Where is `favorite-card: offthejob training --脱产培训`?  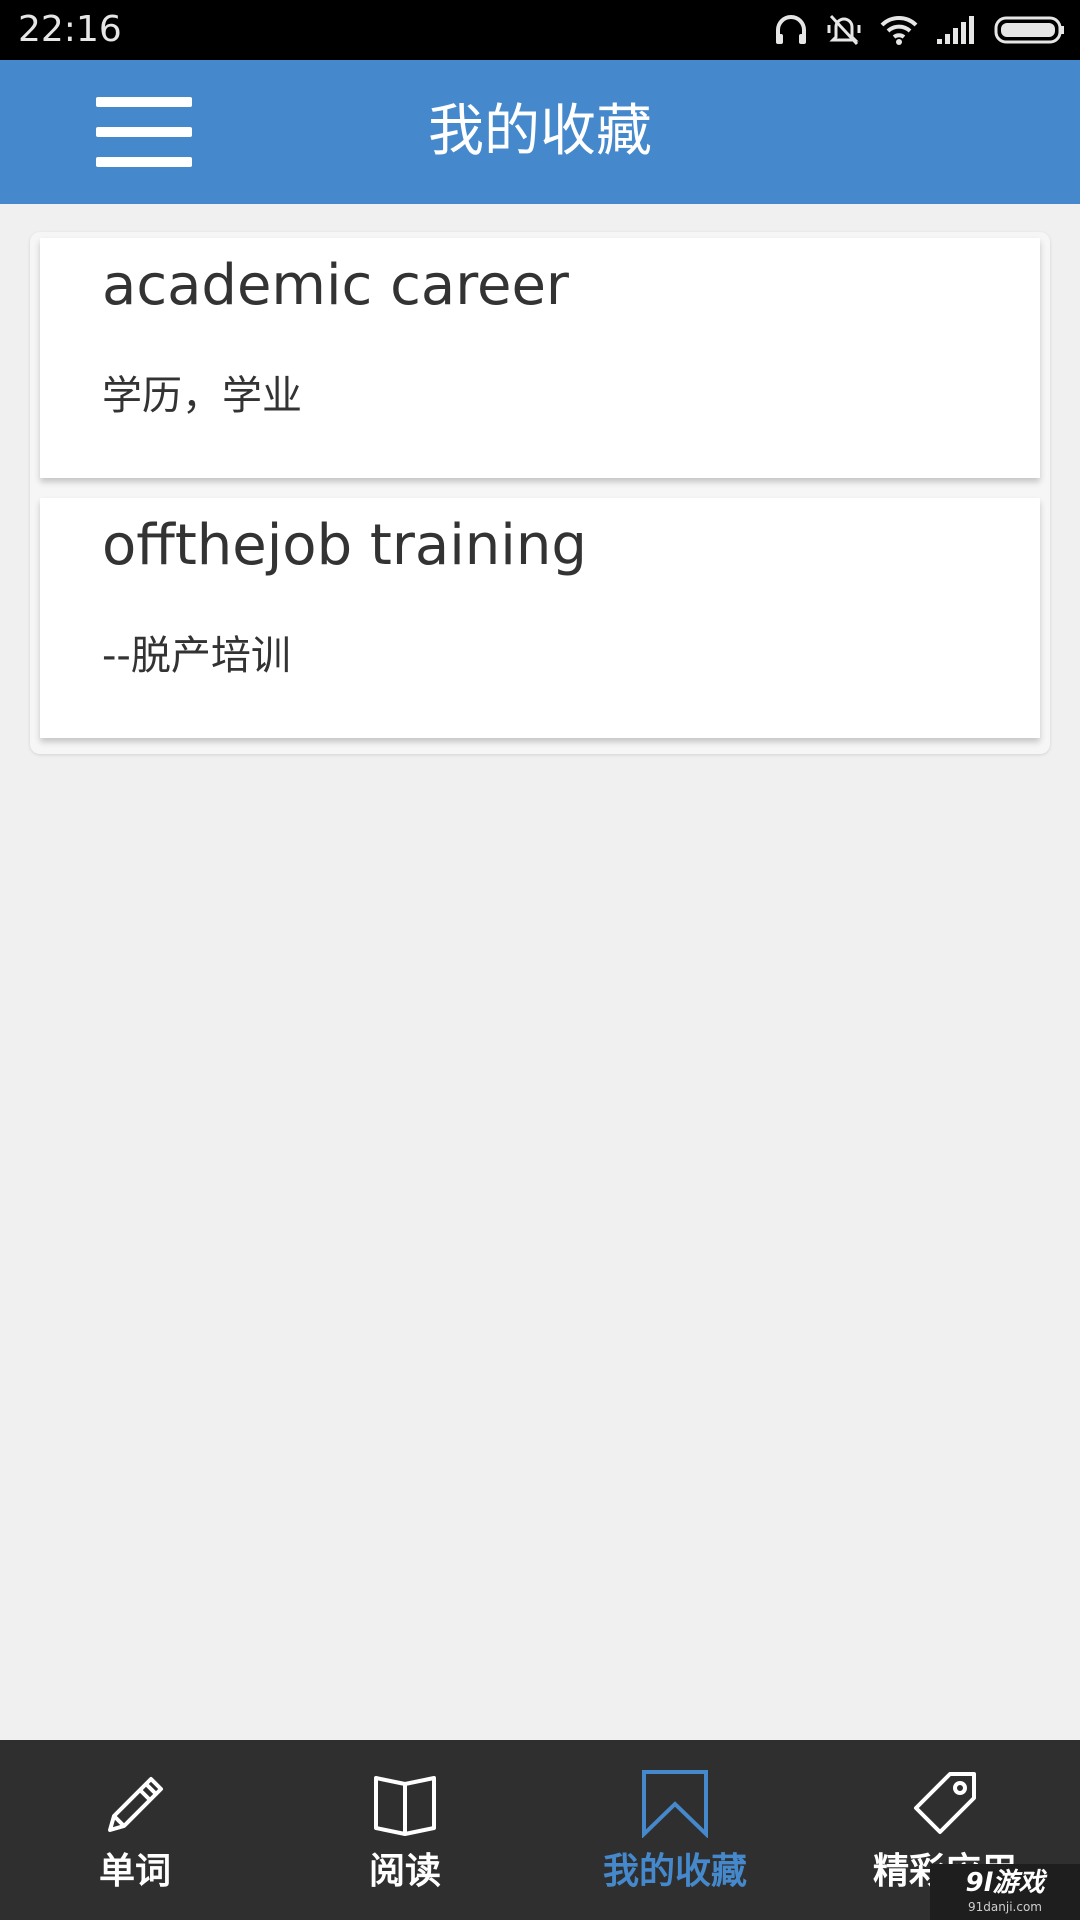 favorite-card: offthejob training --脱产培训 is located at coordinates (540, 618).